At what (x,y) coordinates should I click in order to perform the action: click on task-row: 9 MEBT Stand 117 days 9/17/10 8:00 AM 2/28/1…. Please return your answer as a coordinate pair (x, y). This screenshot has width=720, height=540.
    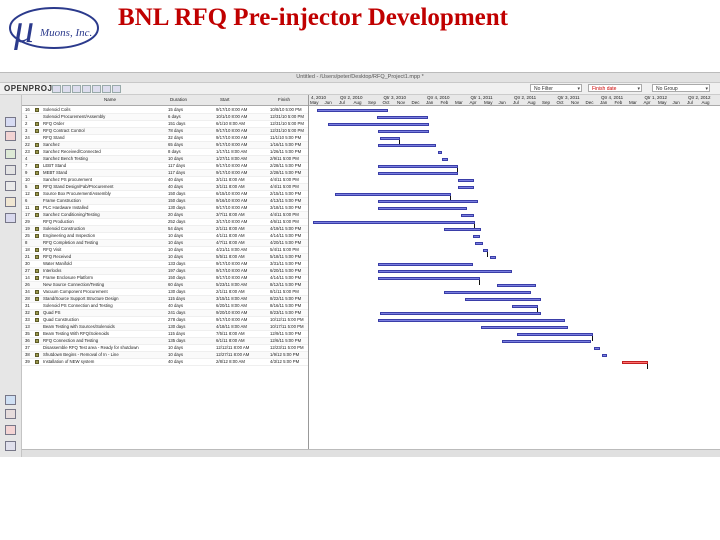
    Looking at the image, I should click on (165, 173).